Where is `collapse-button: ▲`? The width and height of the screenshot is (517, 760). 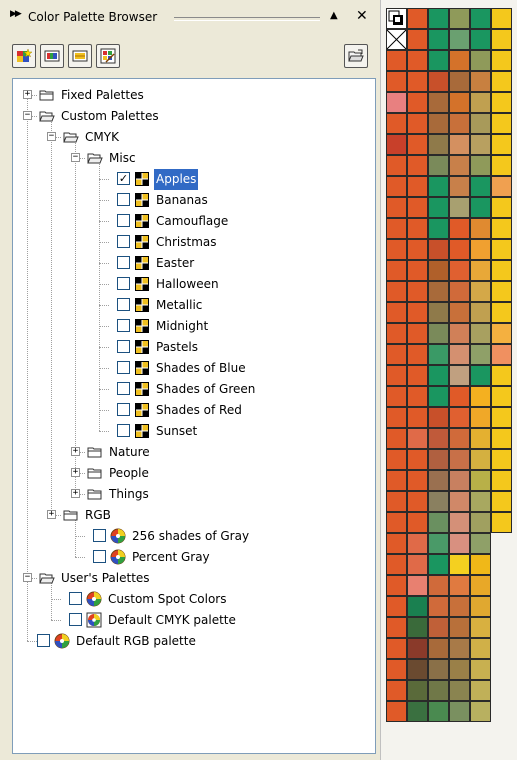
collapse-button: ▲ is located at coordinates (334, 15).